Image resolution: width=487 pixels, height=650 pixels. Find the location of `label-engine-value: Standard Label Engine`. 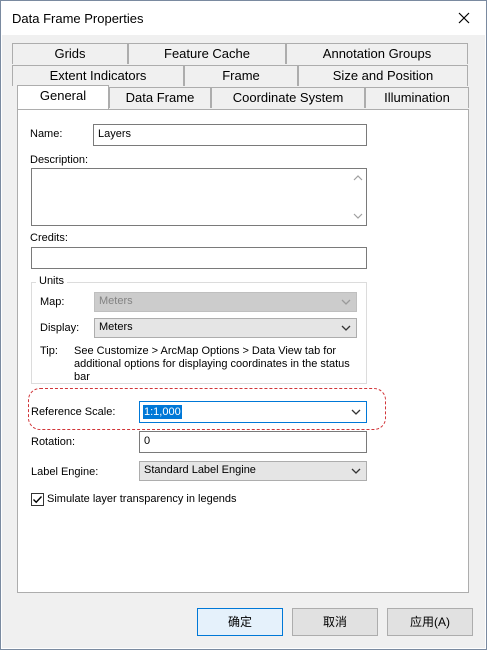

label-engine-value: Standard Label Engine is located at coordinates (200, 470).